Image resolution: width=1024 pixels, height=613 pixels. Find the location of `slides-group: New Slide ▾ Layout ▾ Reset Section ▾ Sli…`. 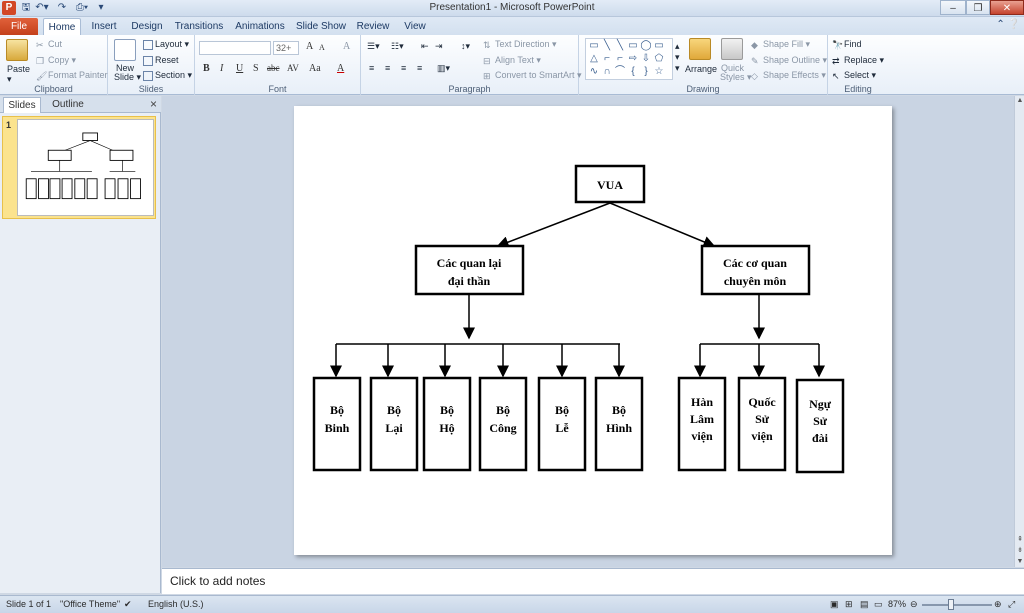

slides-group: New Slide ▾ Layout ▾ Reset Section ▾ Sli… is located at coordinates (151, 65).